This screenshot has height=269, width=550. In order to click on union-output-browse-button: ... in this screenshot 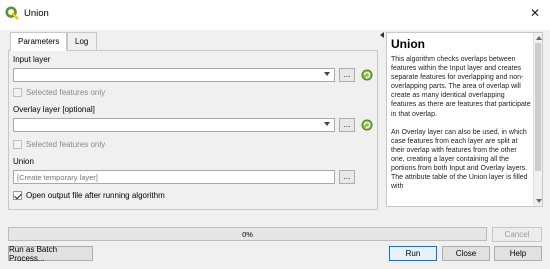, I will do `click(347, 177)`.